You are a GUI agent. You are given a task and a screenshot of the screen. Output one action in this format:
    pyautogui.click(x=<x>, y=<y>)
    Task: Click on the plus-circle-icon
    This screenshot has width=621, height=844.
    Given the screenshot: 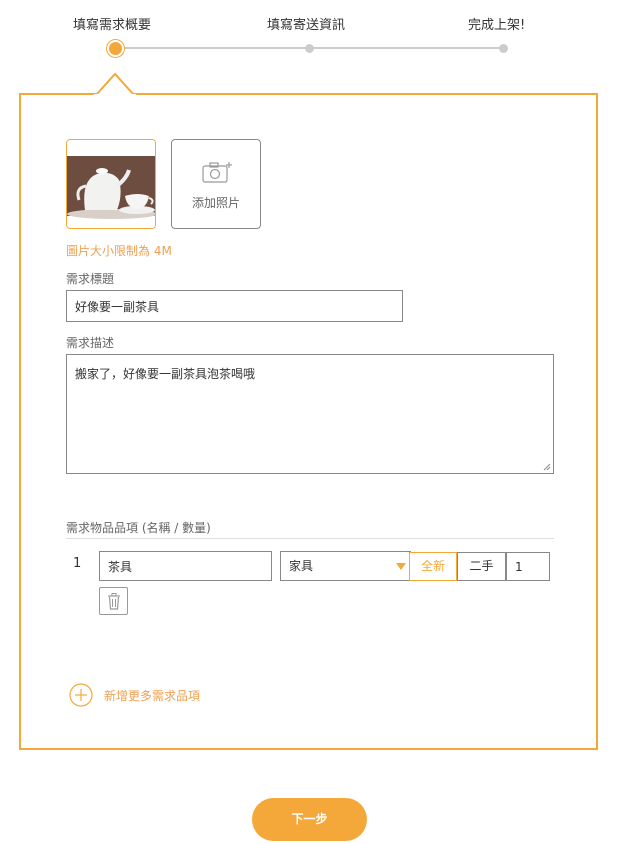 What is the action you would take?
    pyautogui.click(x=81, y=695)
    